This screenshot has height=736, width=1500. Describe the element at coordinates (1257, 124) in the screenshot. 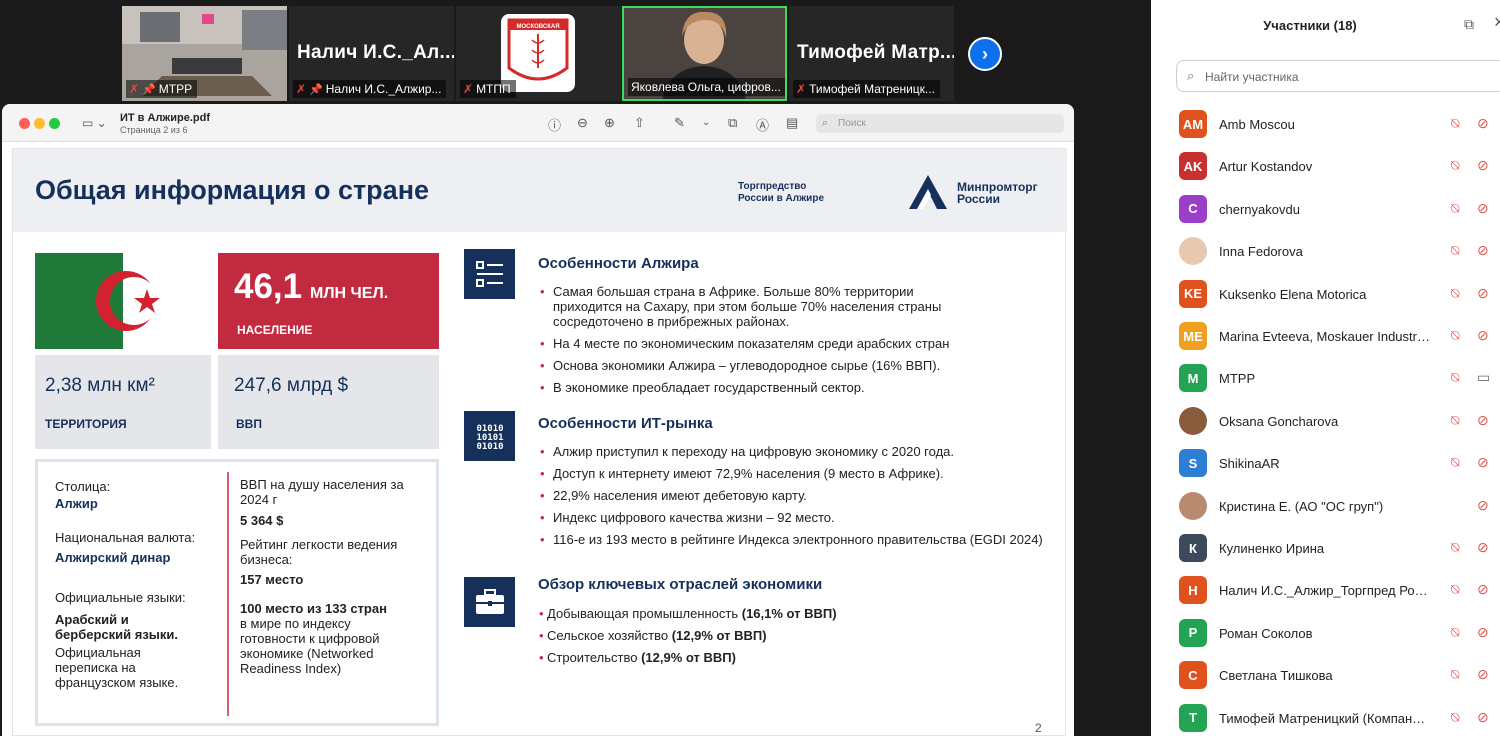

I see `participant-name: Amb Moscou` at that location.